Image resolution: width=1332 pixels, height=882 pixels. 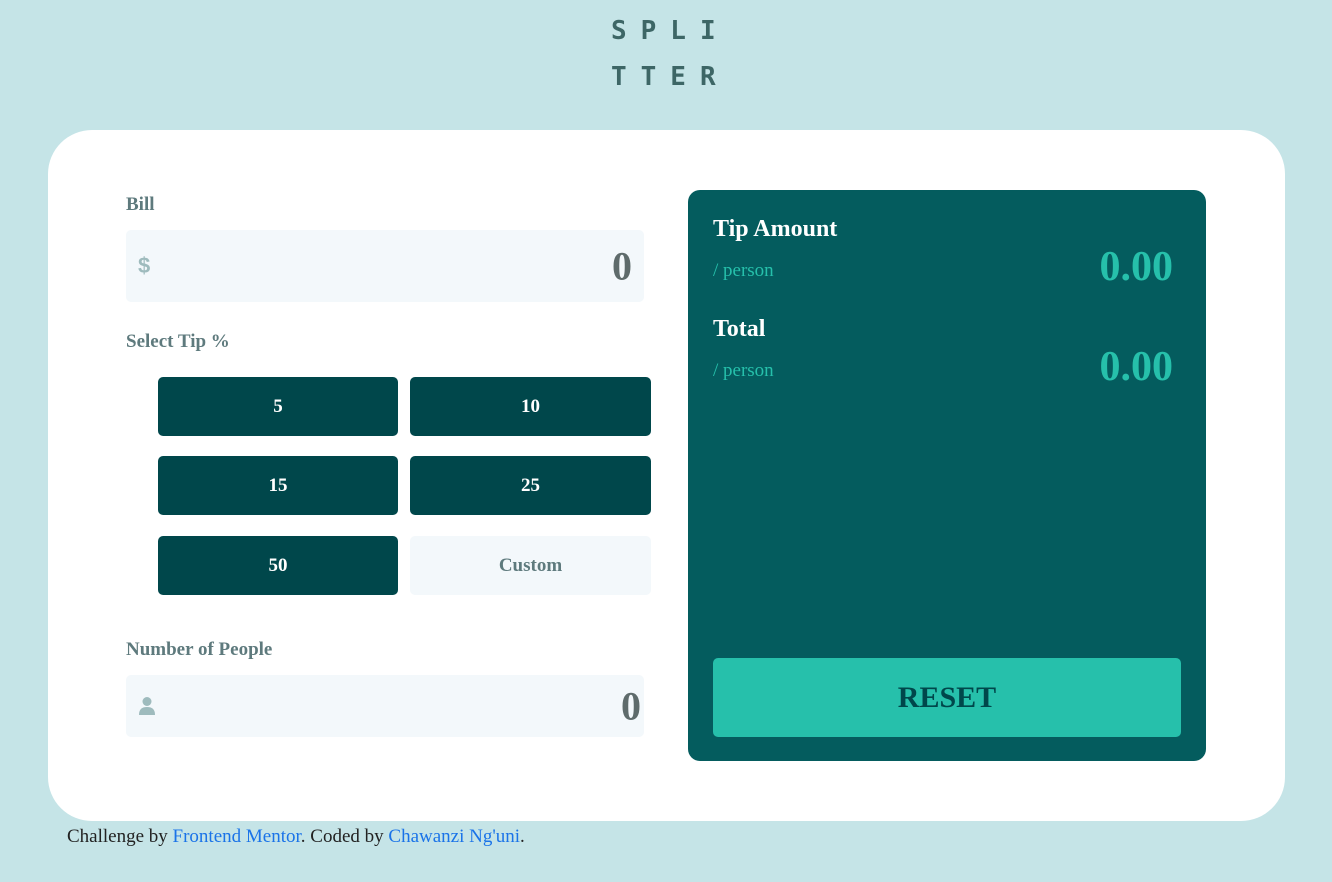 What do you see at coordinates (454, 836) in the screenshot?
I see `author-link: Chawanzi Ng'uni` at bounding box center [454, 836].